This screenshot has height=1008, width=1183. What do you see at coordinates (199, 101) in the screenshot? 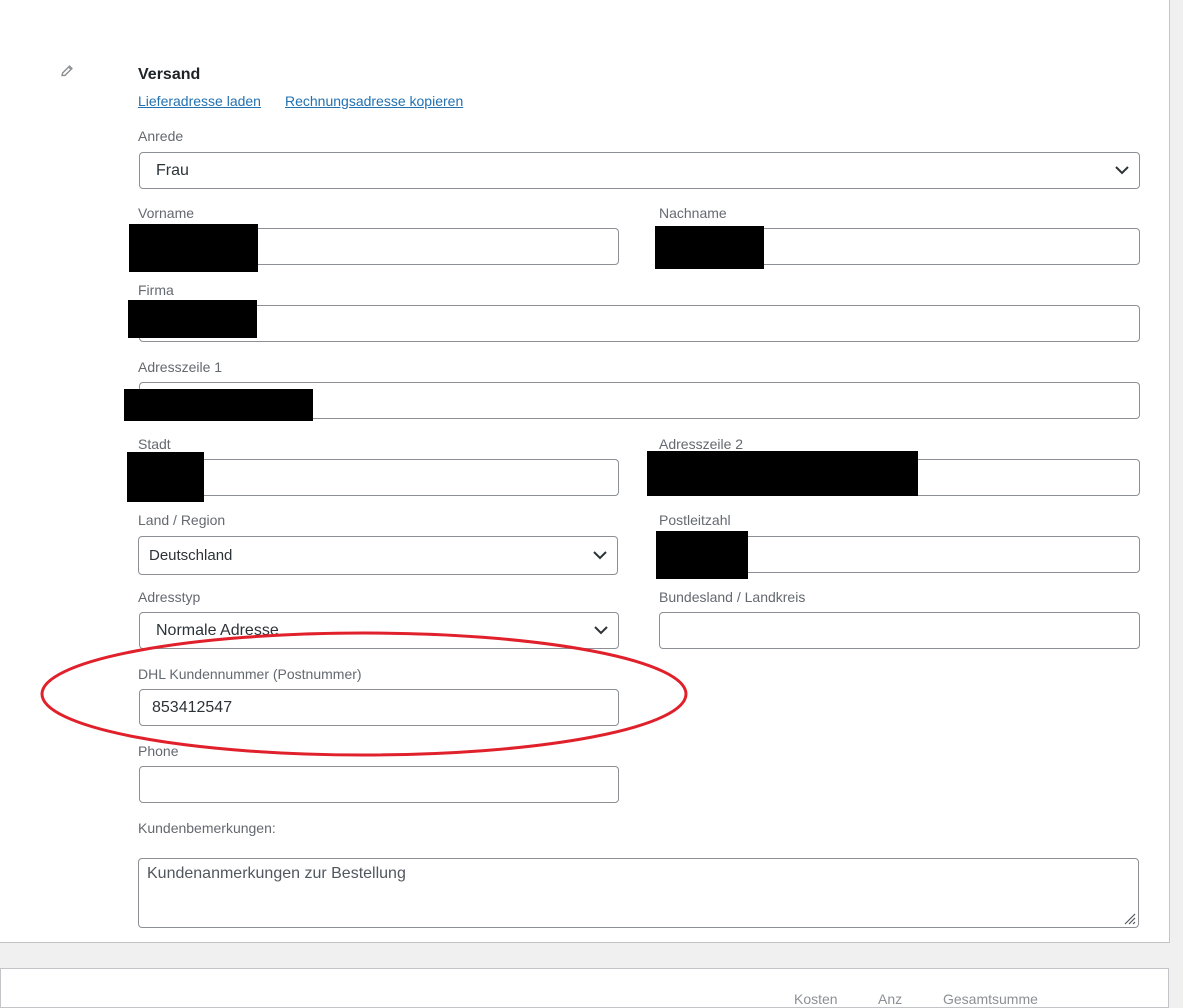
I see `load-shipping-address-link: Lieferadresse laden` at bounding box center [199, 101].